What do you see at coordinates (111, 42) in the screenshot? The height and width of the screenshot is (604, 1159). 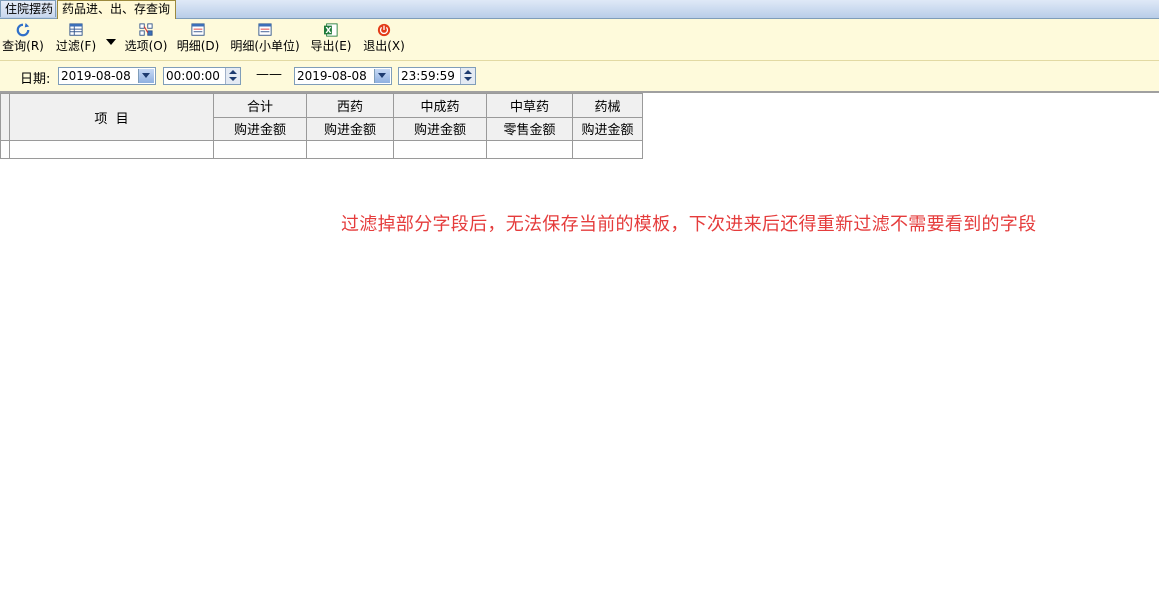 I see `filter-dropdown-arrow-icon` at bounding box center [111, 42].